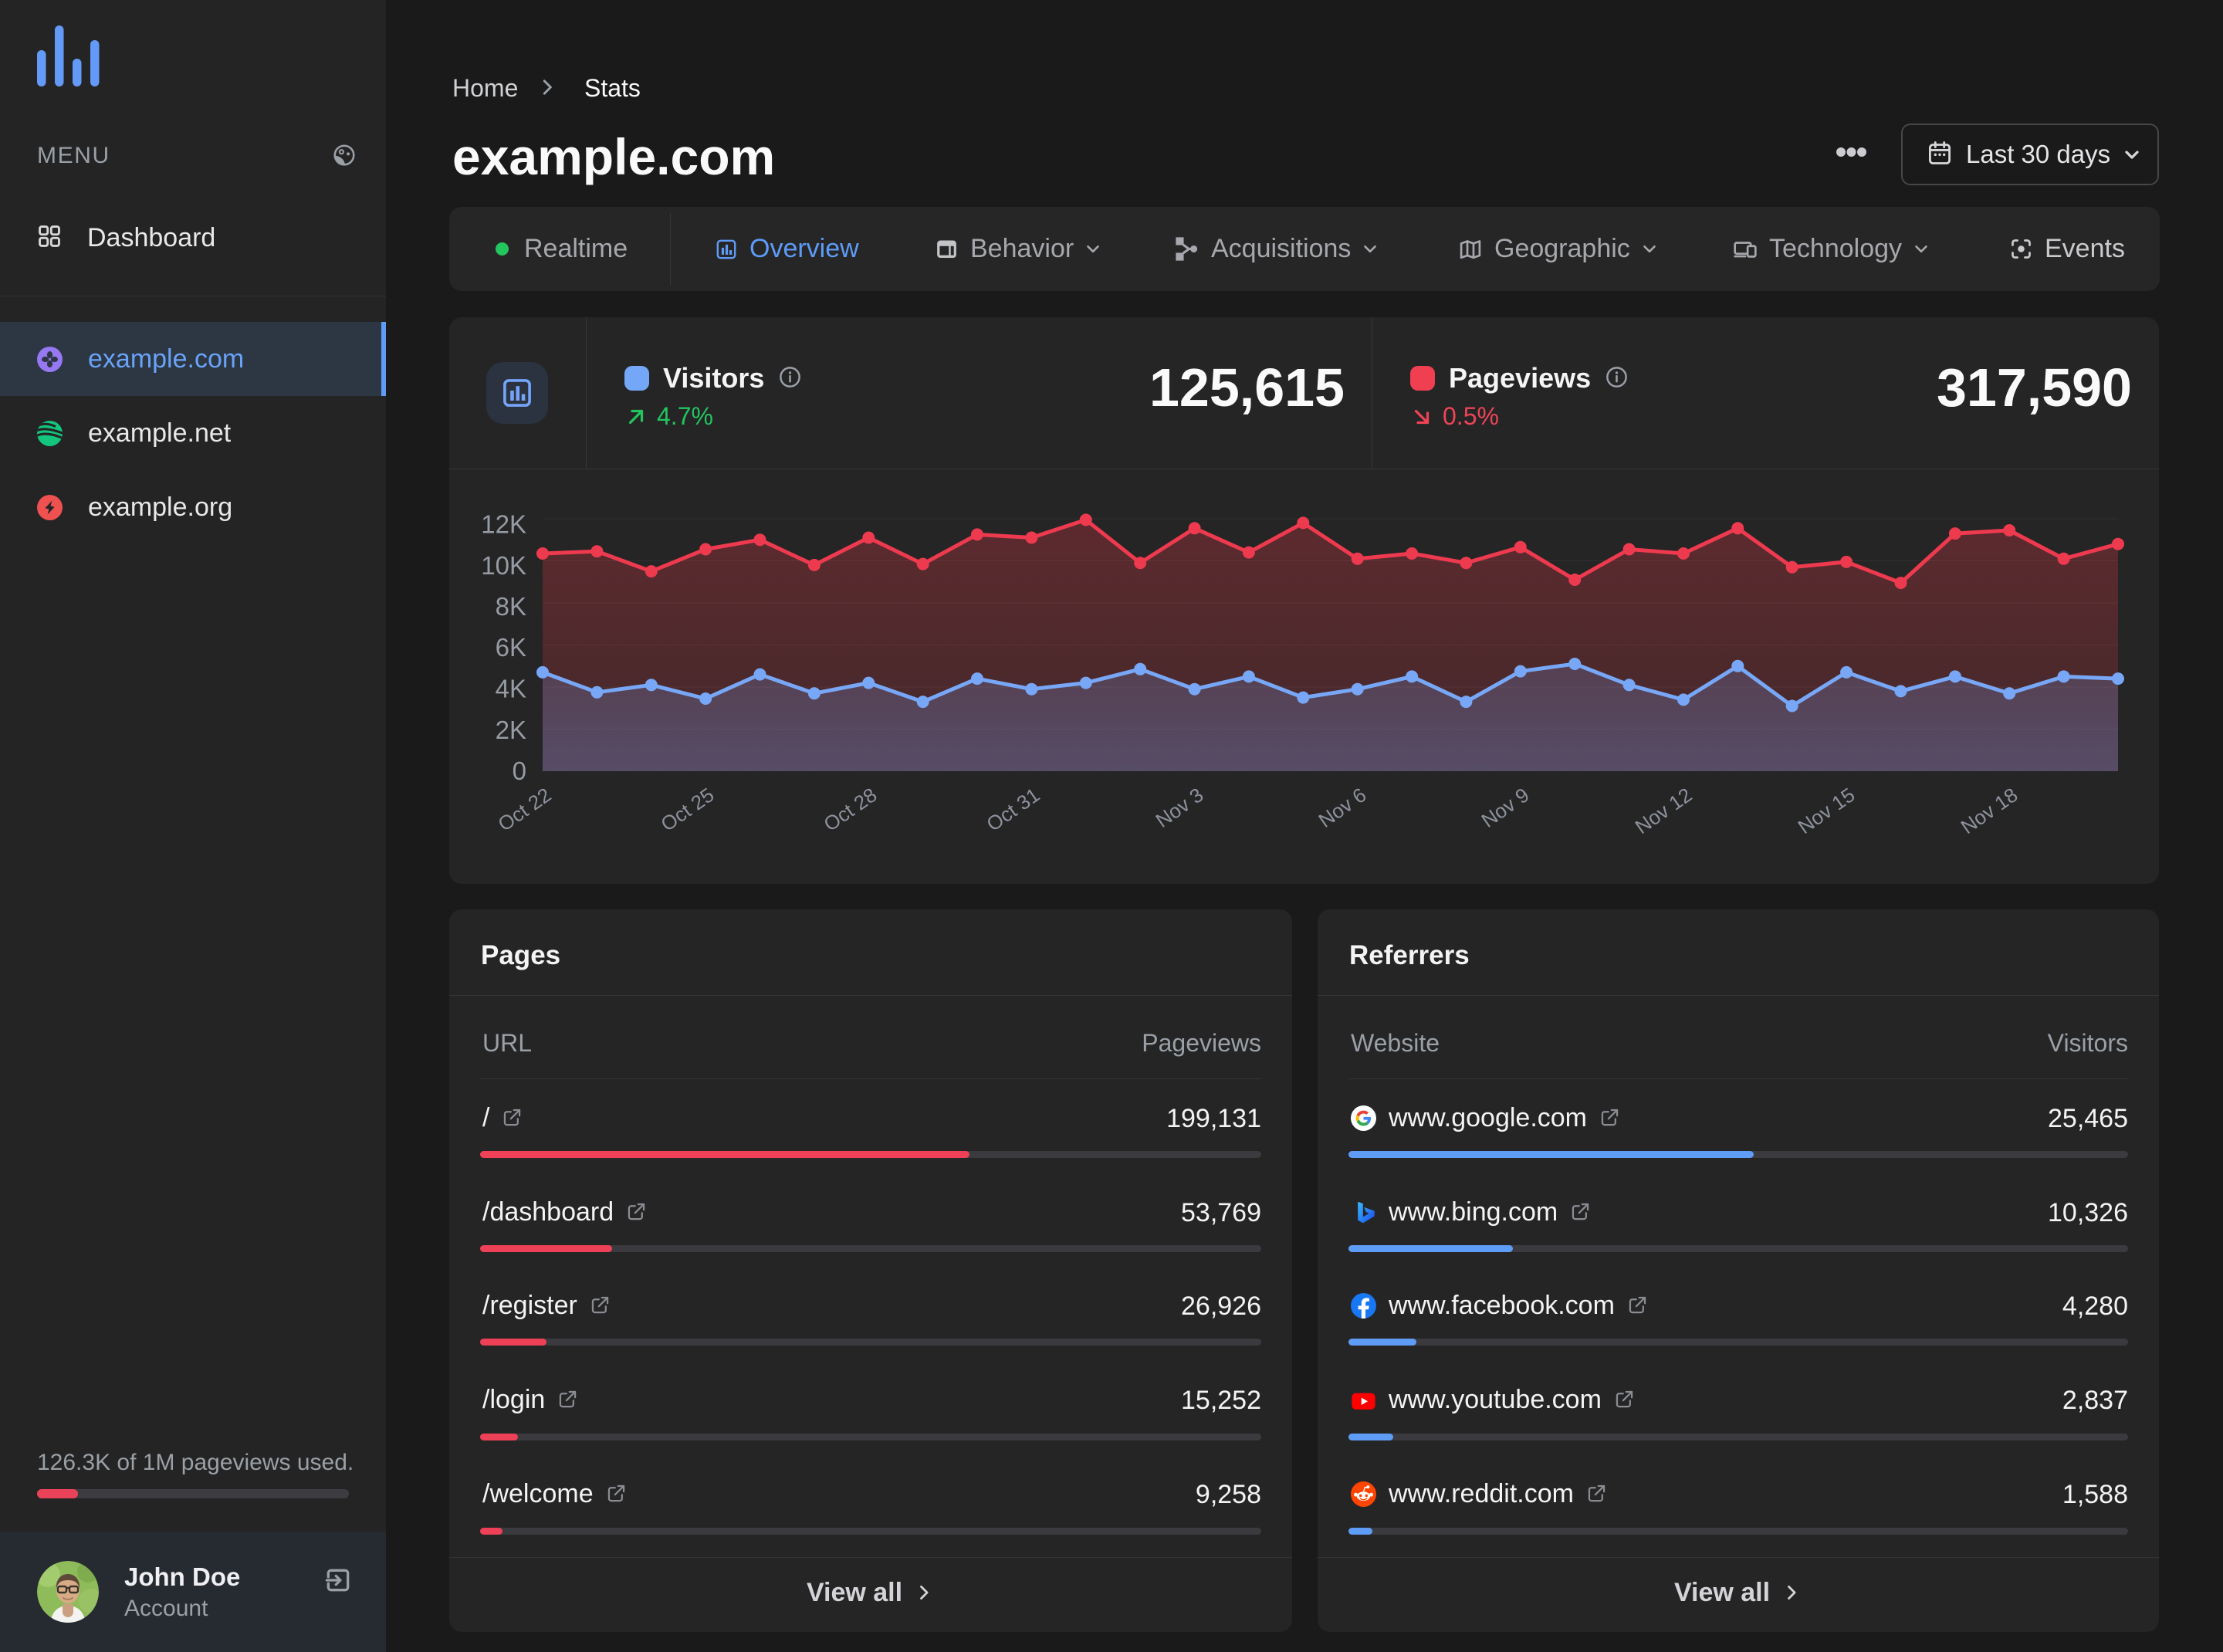  I want to click on svg-text: Oct 28, so click(850, 809).